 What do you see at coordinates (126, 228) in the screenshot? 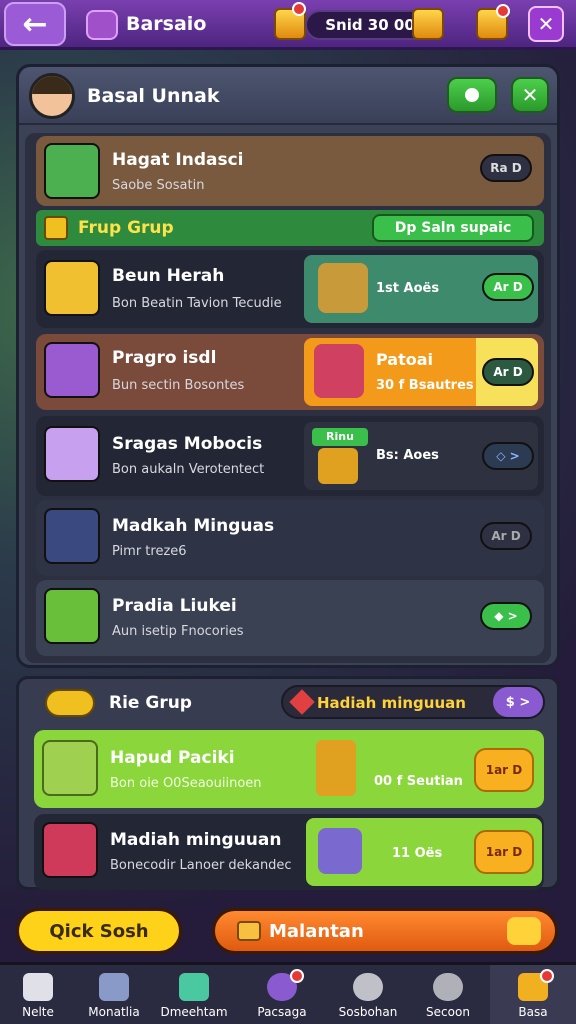
I see `group-label: Frup Grup` at bounding box center [126, 228].